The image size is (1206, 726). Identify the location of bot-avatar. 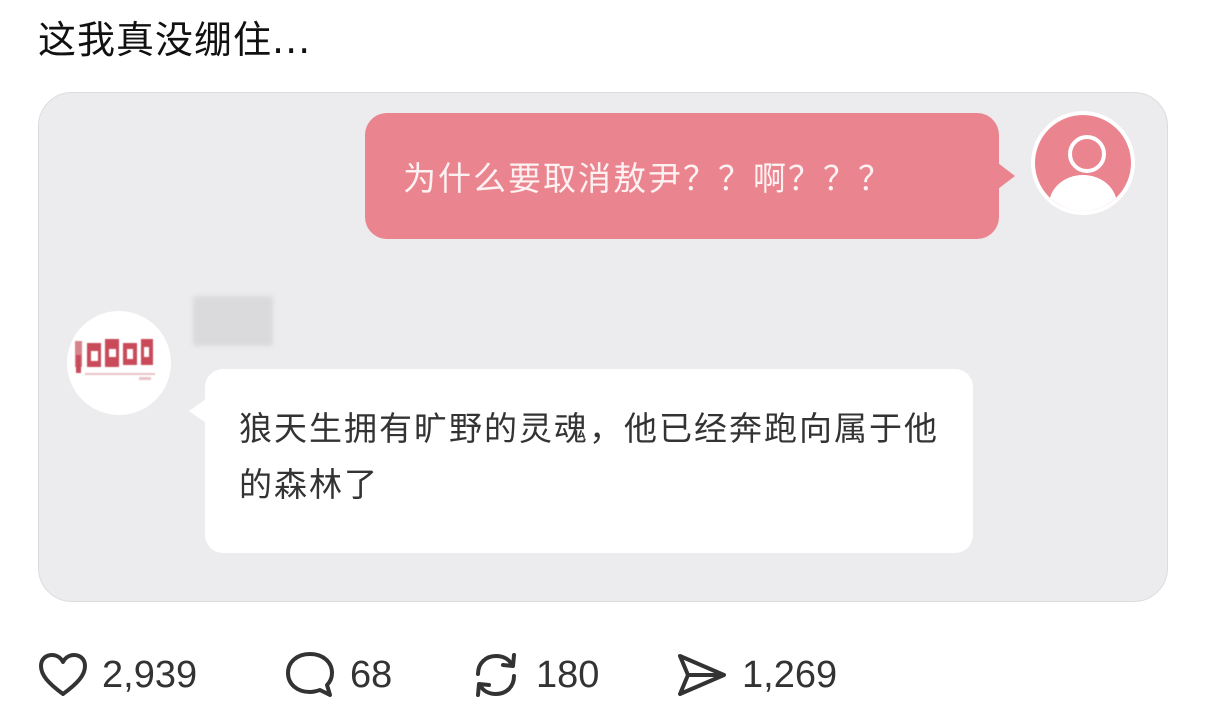
(119, 363).